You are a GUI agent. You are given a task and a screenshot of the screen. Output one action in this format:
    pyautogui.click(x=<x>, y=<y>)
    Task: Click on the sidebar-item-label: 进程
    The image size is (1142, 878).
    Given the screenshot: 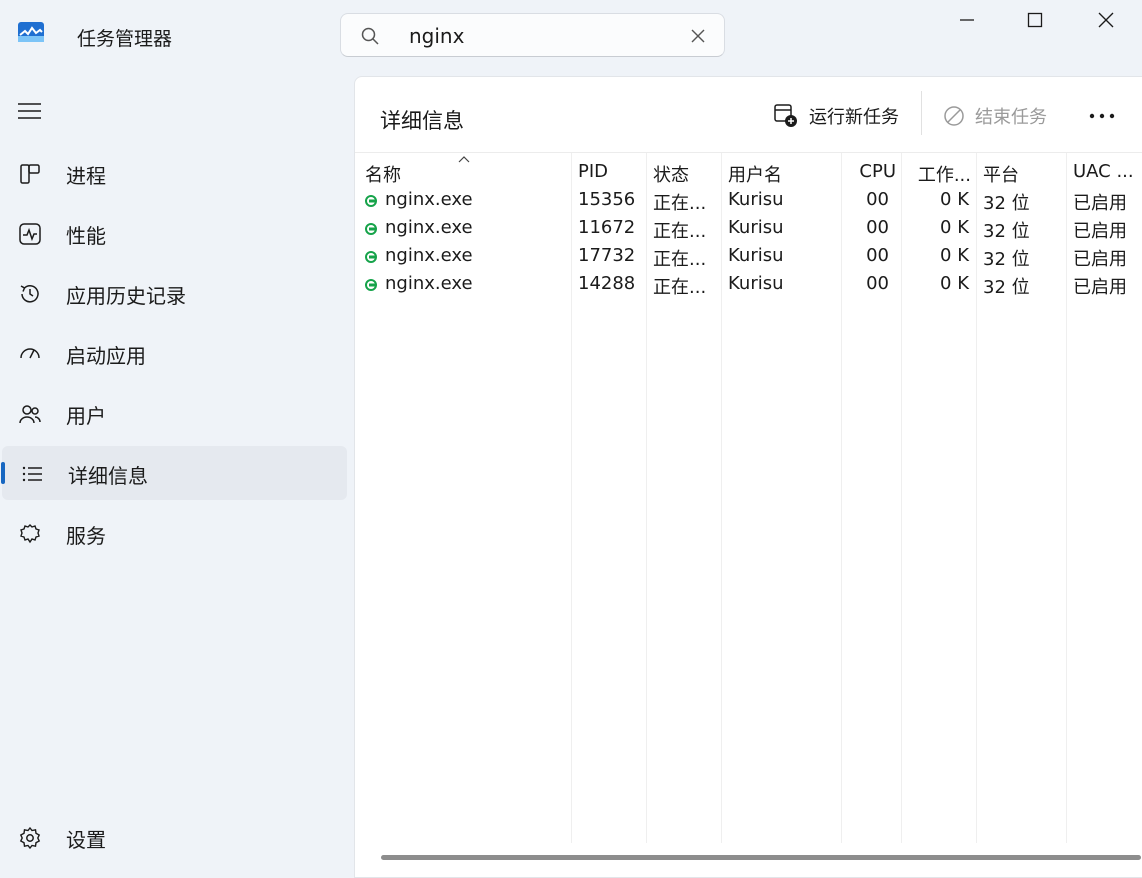 What is the action you would take?
    pyautogui.click(x=86, y=176)
    